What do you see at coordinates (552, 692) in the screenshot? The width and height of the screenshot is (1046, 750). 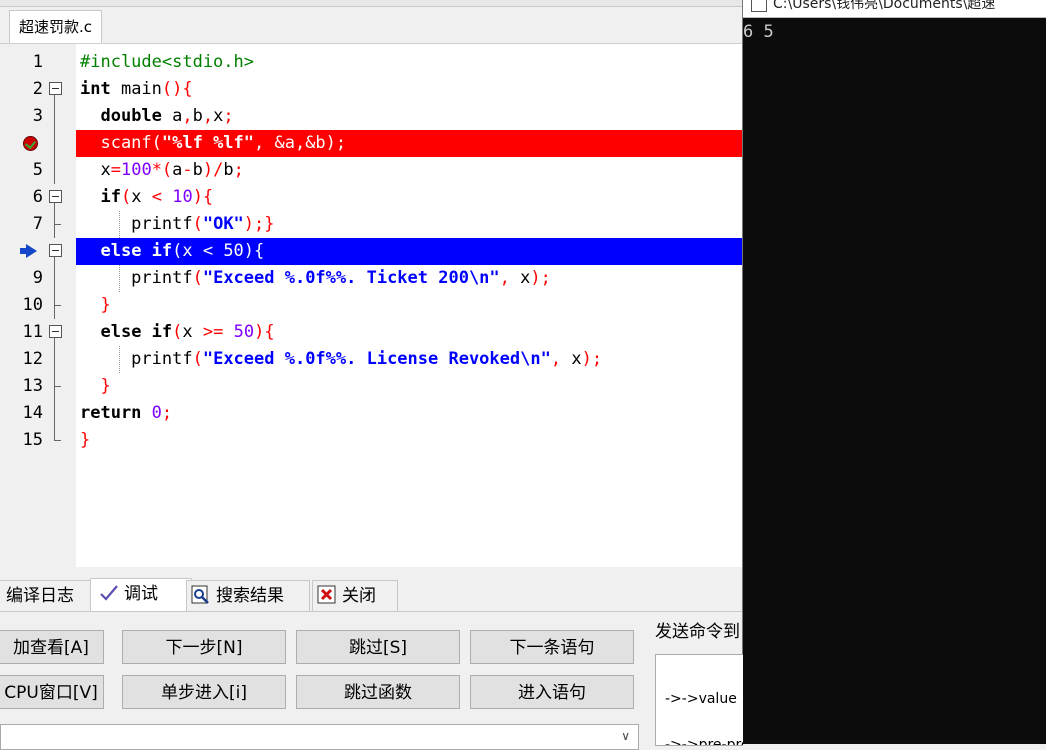 I see `step-into-statement-button: 进入语句` at bounding box center [552, 692].